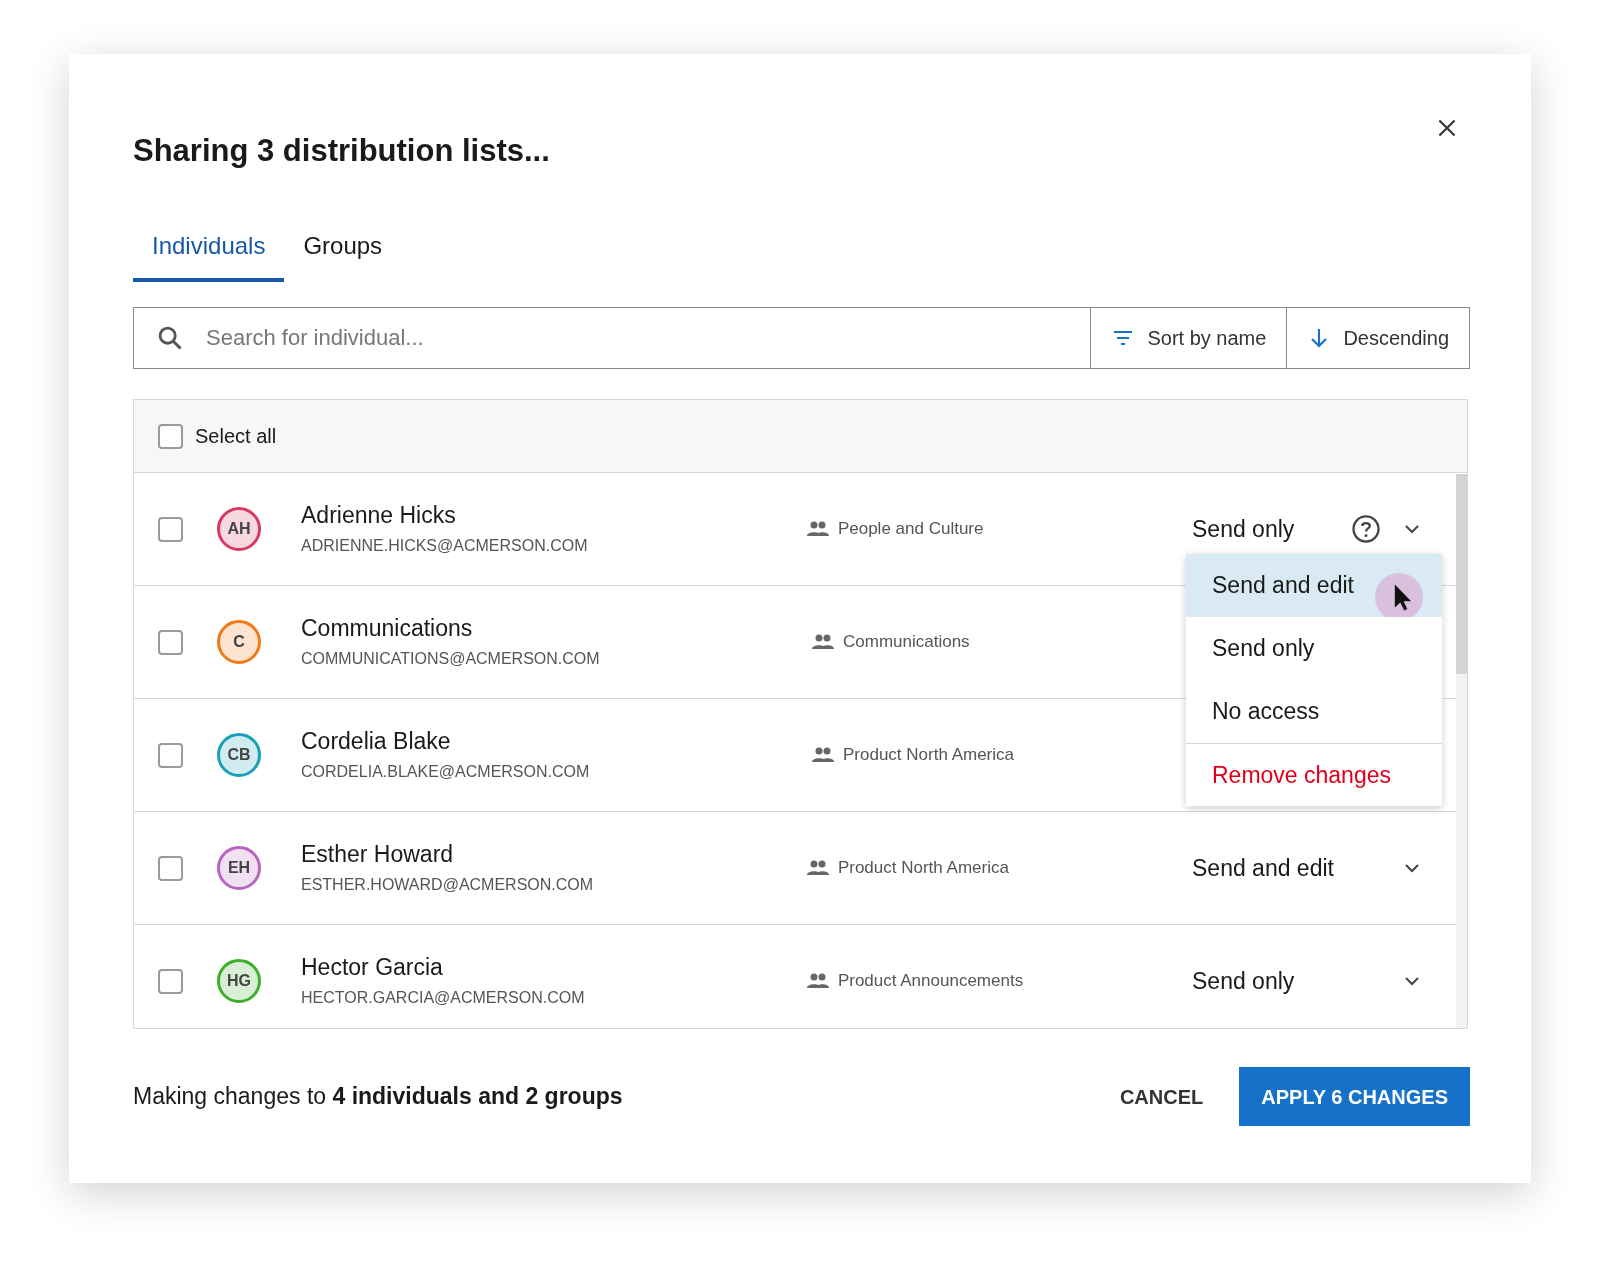 The height and width of the screenshot is (1269, 1600). I want to click on avatar: HG, so click(239, 981).